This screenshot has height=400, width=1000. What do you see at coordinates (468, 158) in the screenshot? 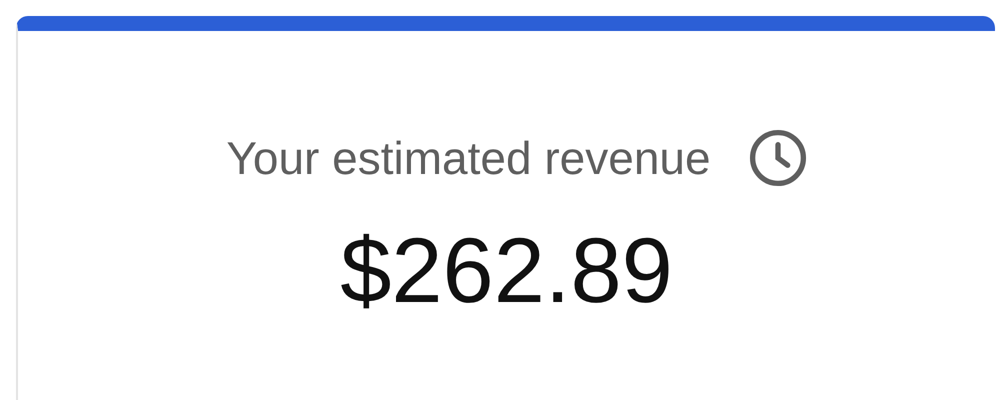
I see `card-title: Your estimated revenue` at bounding box center [468, 158].